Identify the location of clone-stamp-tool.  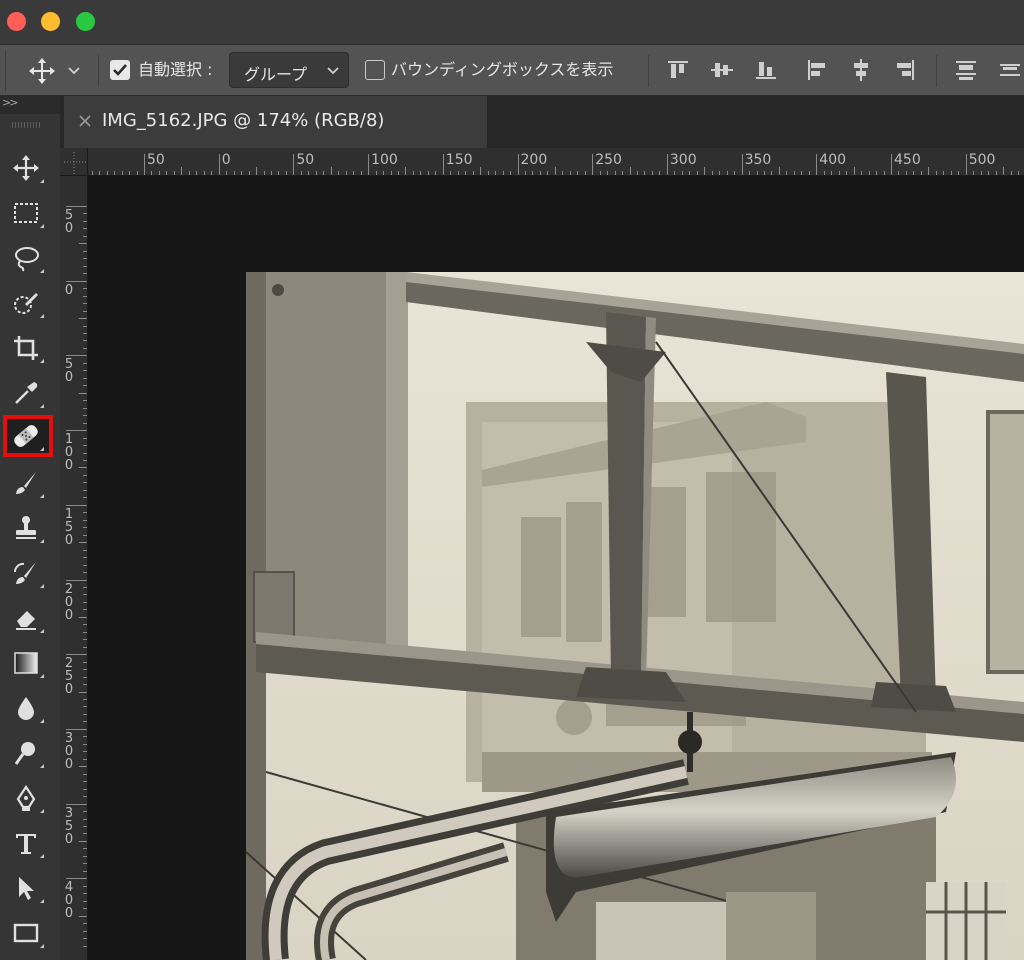
(28, 528).